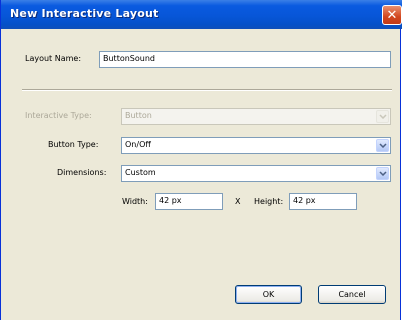  What do you see at coordinates (256, 145) in the screenshot?
I see `button-type-select: On/Off` at bounding box center [256, 145].